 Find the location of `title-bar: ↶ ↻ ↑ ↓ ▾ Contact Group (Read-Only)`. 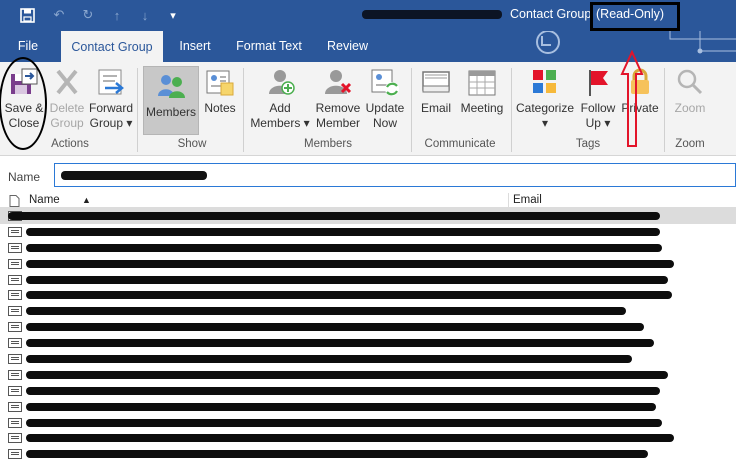

title-bar: ↶ ↻ ↑ ↓ ▾ Contact Group (Read-Only) is located at coordinates (368, 15).